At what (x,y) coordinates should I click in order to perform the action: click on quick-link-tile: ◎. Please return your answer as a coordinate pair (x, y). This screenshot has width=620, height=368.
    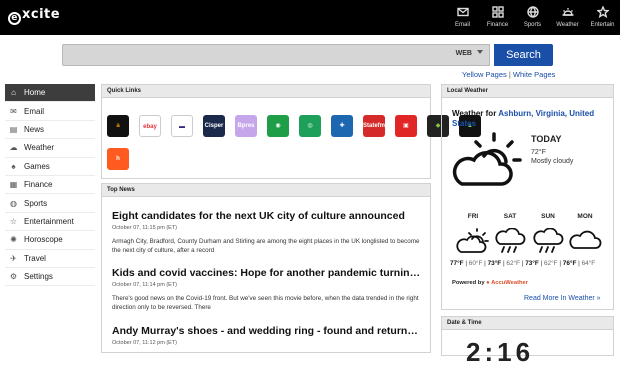
    Looking at the image, I should click on (310, 126).